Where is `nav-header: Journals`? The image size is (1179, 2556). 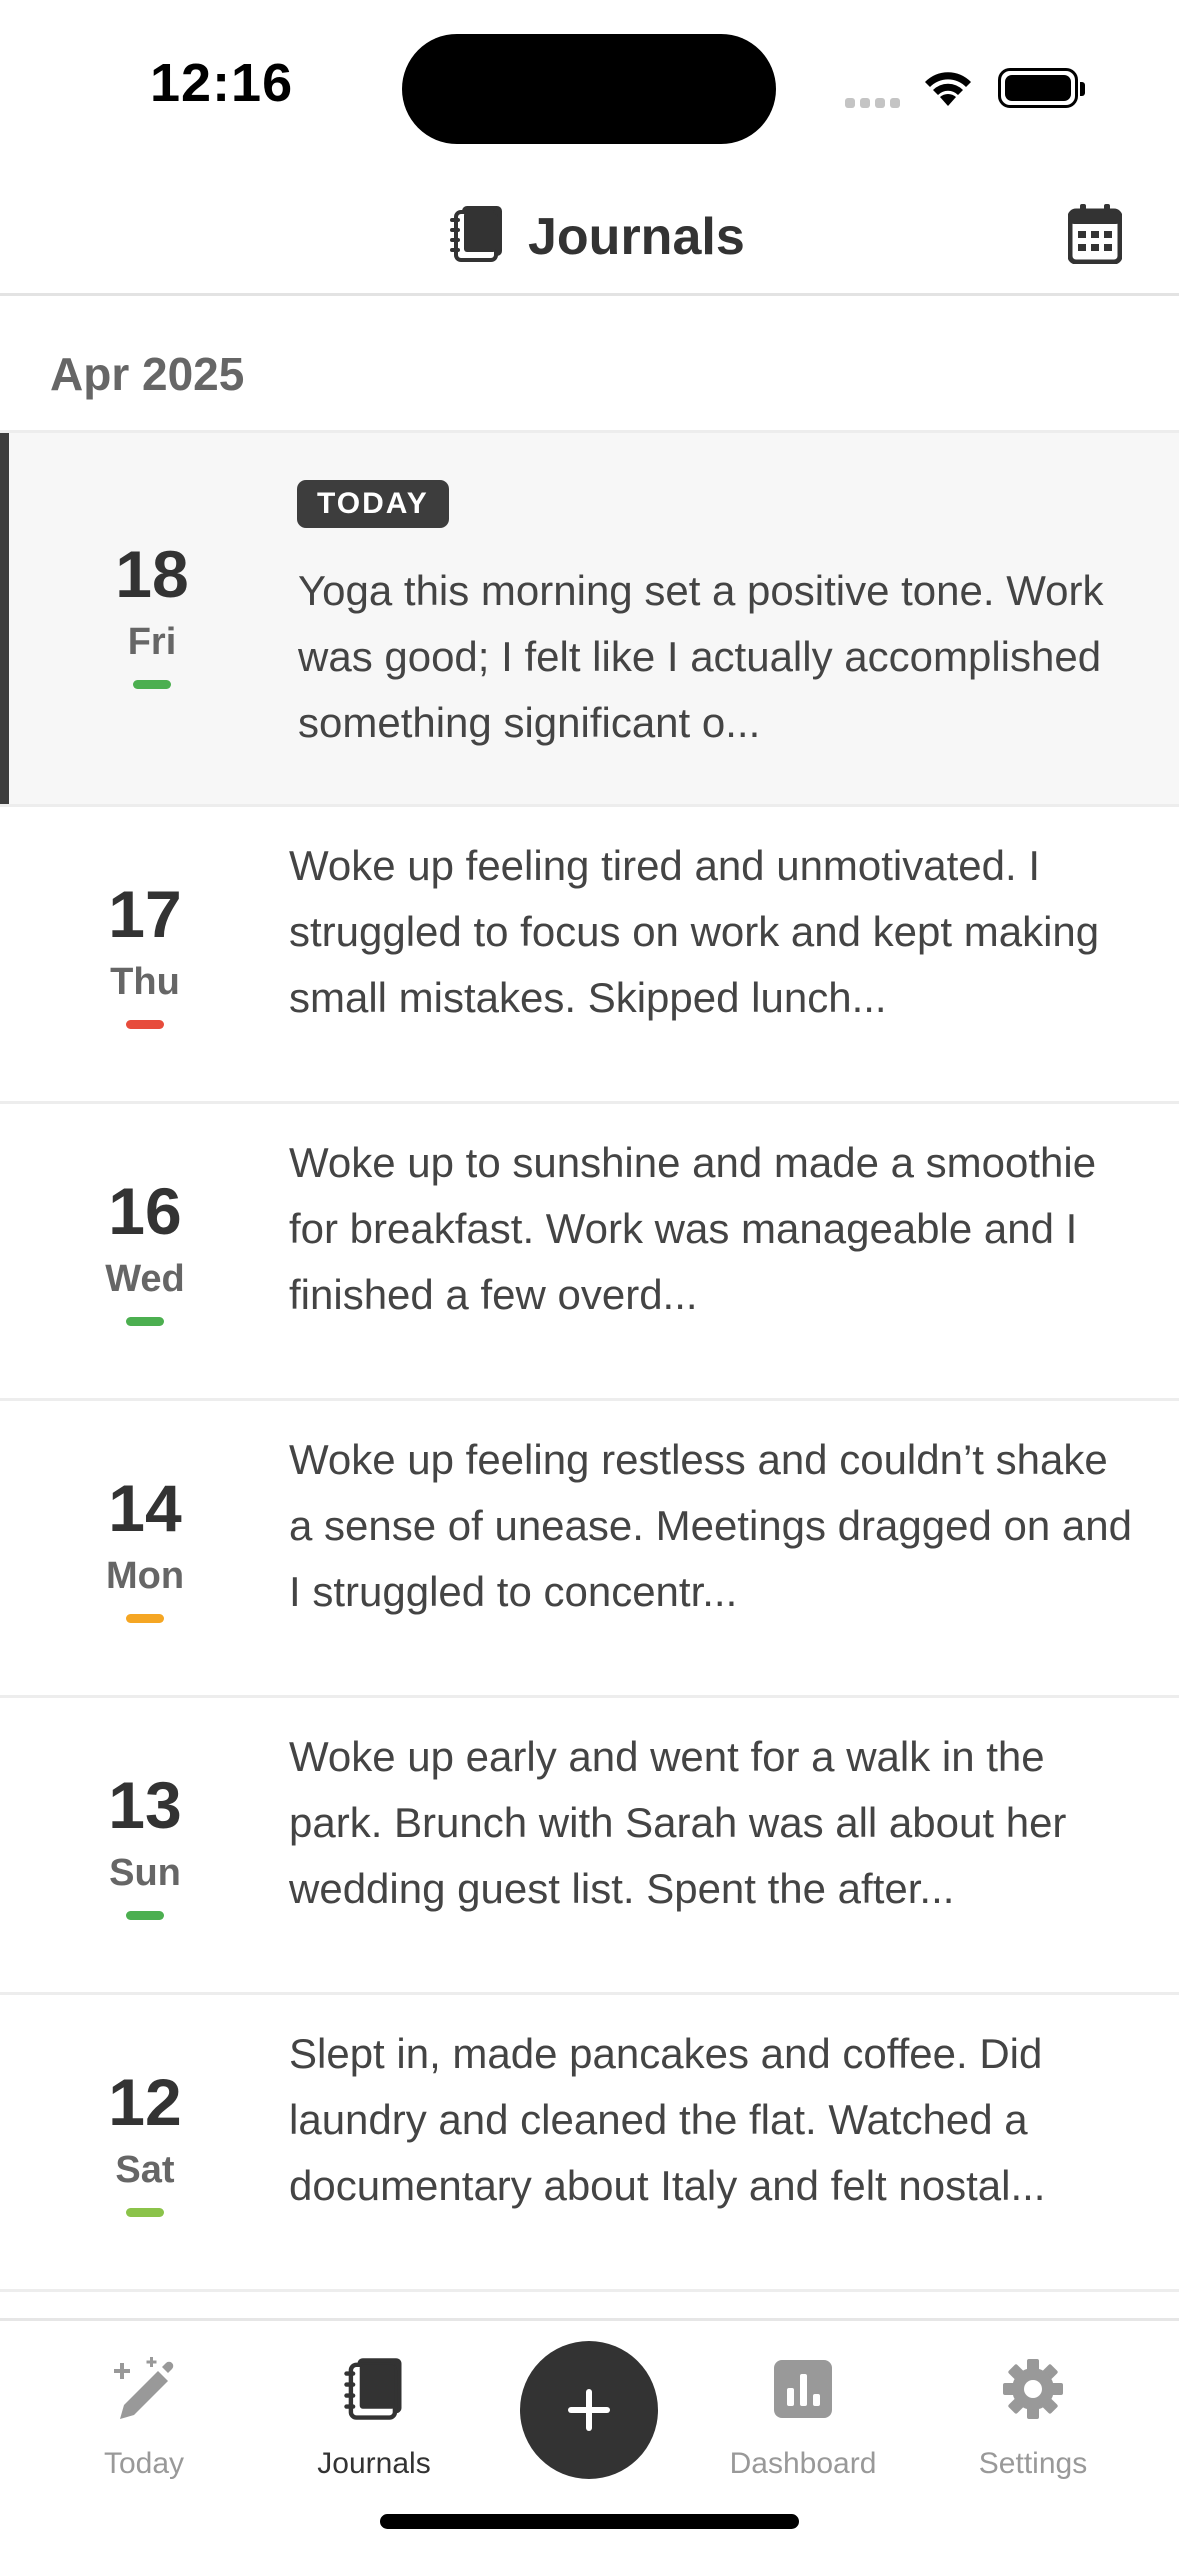 nav-header: Journals is located at coordinates (589, 233).